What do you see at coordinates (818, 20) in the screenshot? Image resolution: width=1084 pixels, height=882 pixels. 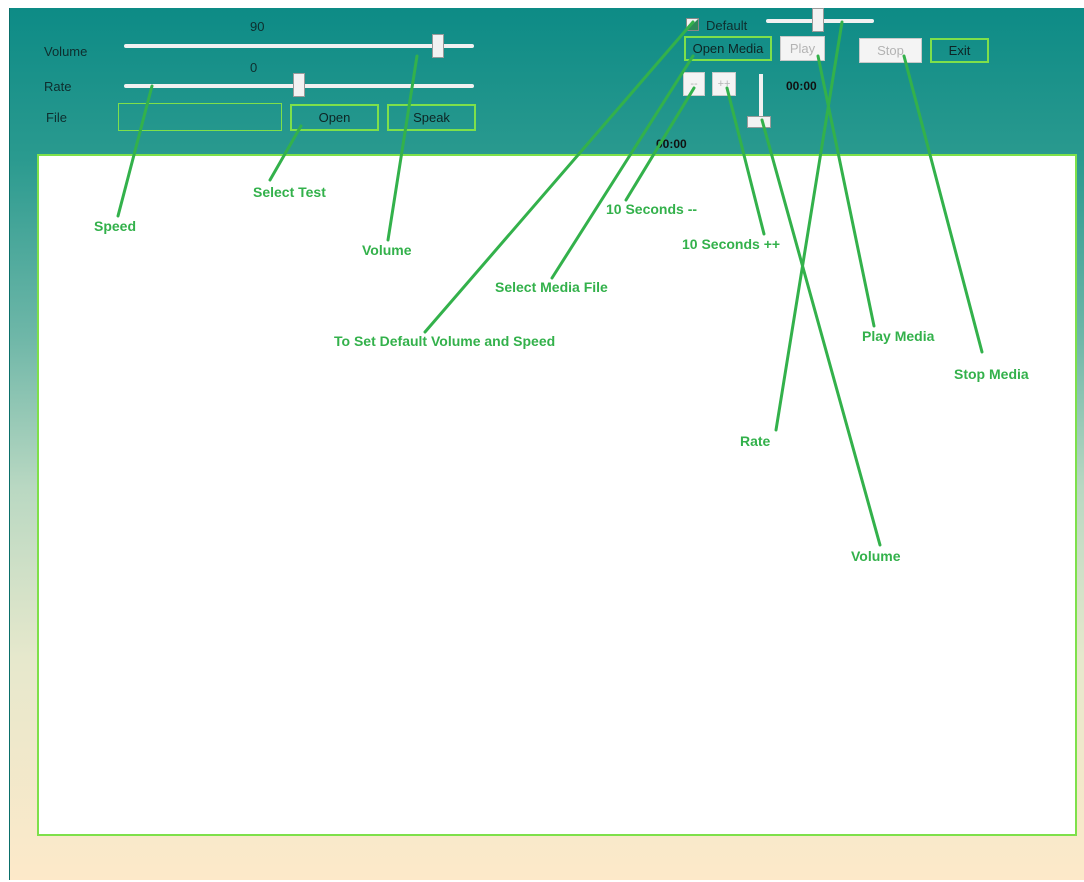 I see `media-rate-slider-thumb` at bounding box center [818, 20].